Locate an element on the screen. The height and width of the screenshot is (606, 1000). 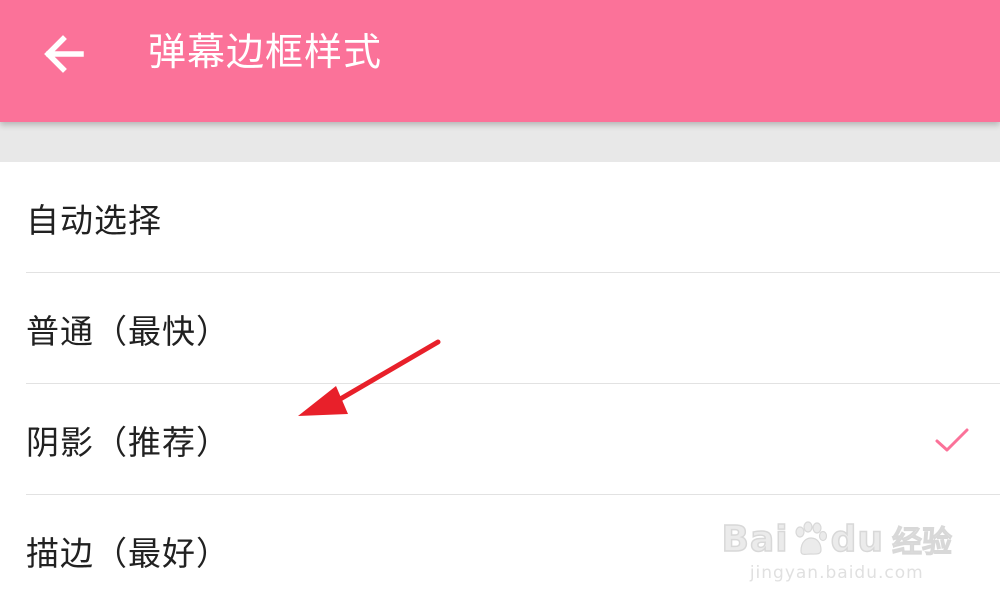
option-label: 阴影（推荐） is located at coordinates (128, 440).